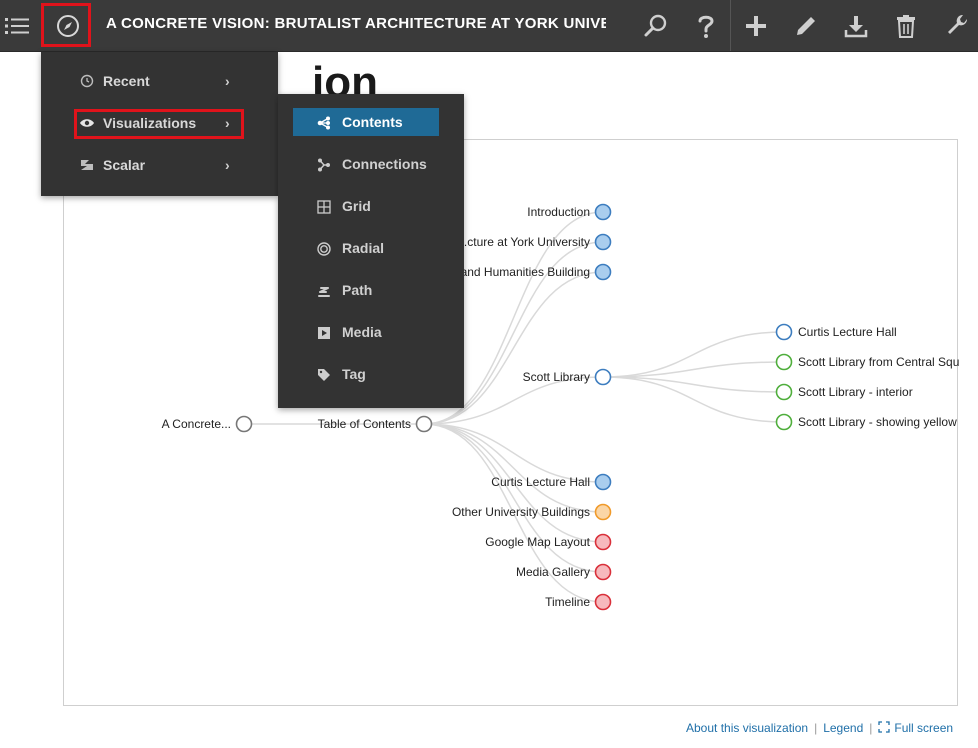 This screenshot has width=978, height=748. I want to click on submenu-item-radial: Radial, so click(371, 249).